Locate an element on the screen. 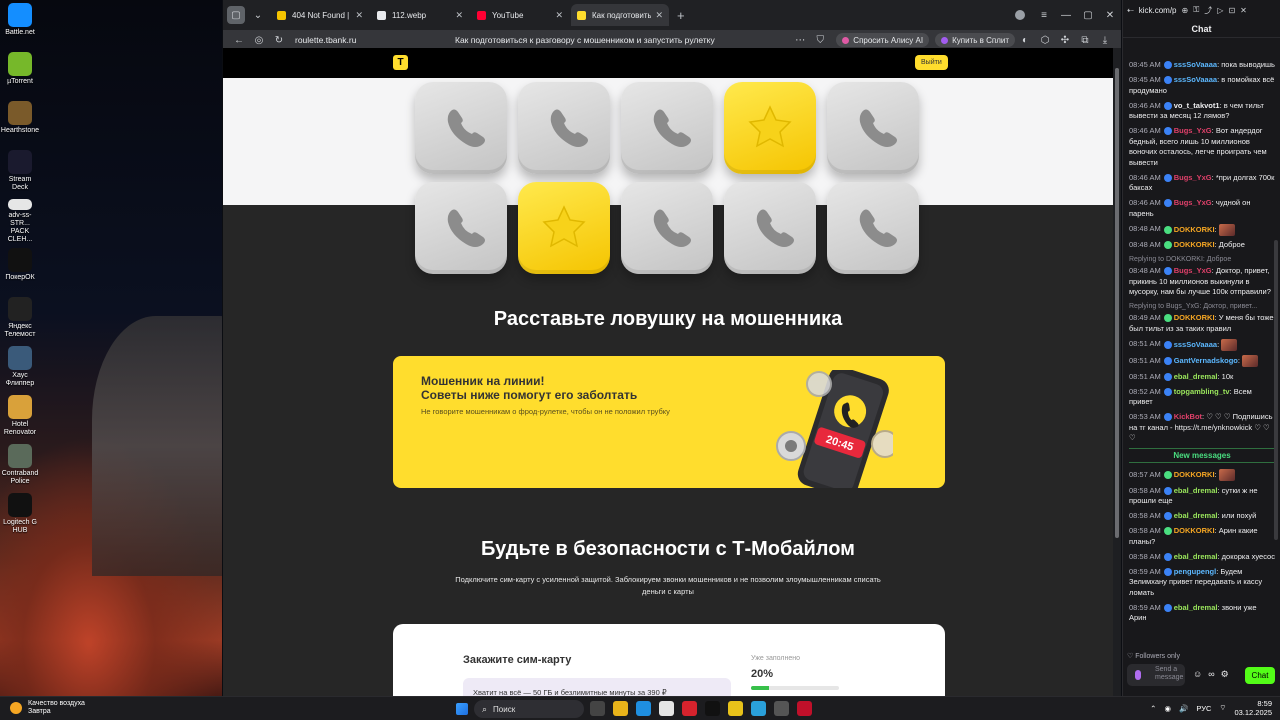  close-window-icon: ✕ is located at coordinates (1110, 15).